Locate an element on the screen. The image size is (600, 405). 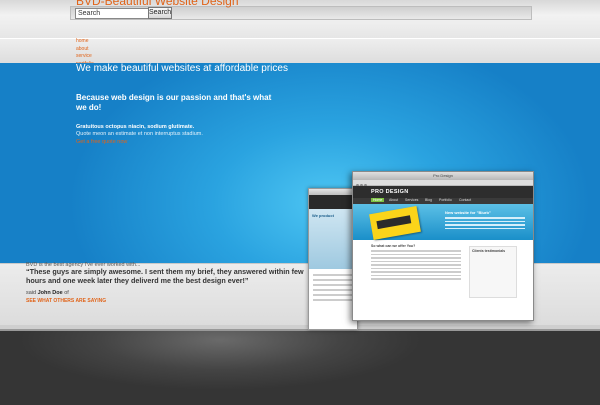
screenshot-nav-home: Home is located at coordinates (378, 200).